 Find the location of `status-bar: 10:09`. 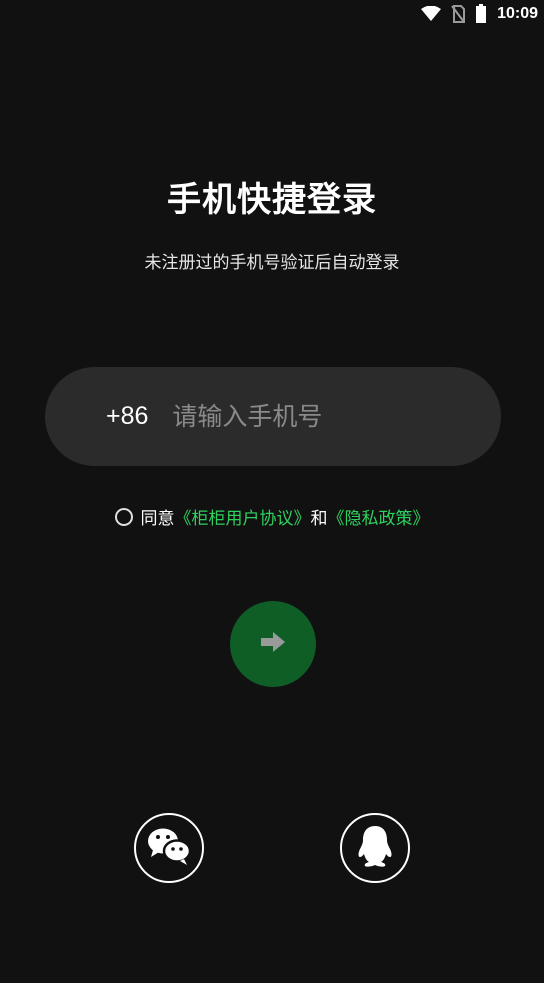

status-bar: 10:09 is located at coordinates (482, 14).